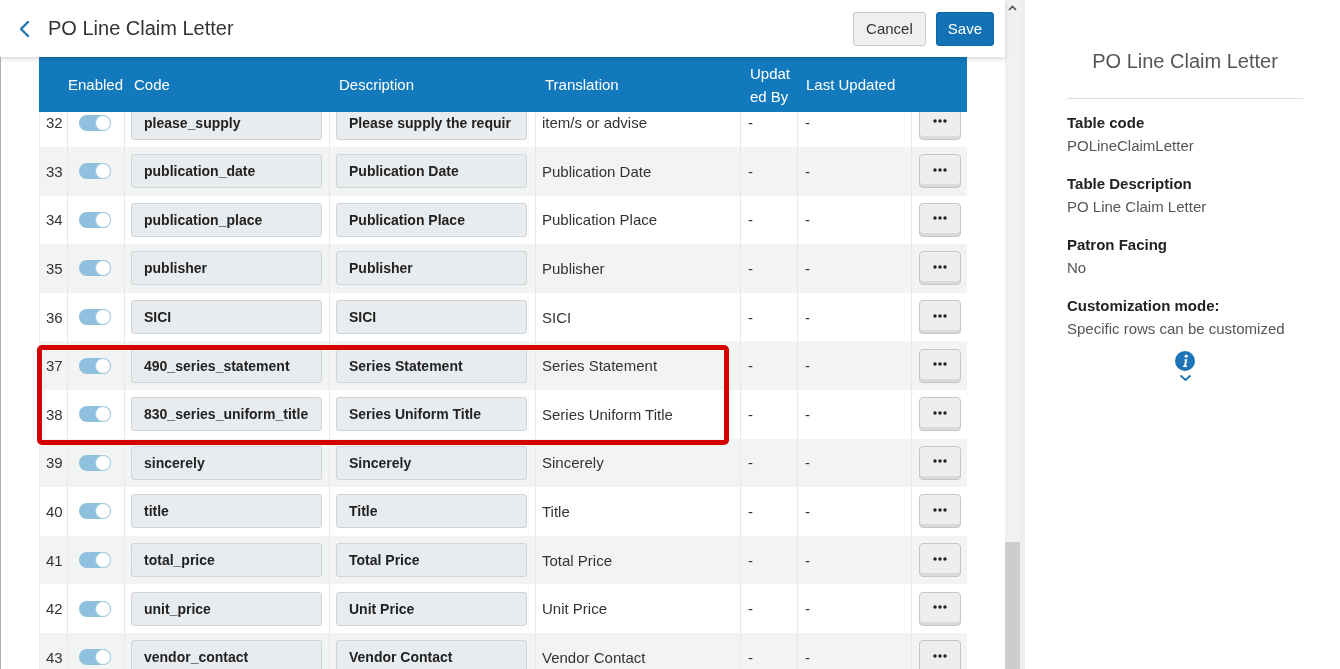 This screenshot has height=669, width=1340. I want to click on row-number: 42, so click(54, 609).